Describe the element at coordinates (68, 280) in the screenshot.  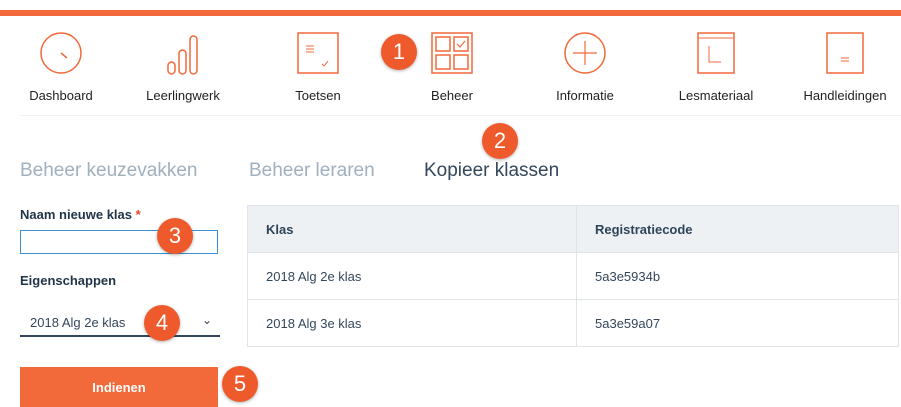
I see `properties-label: Eigenschappen` at that location.